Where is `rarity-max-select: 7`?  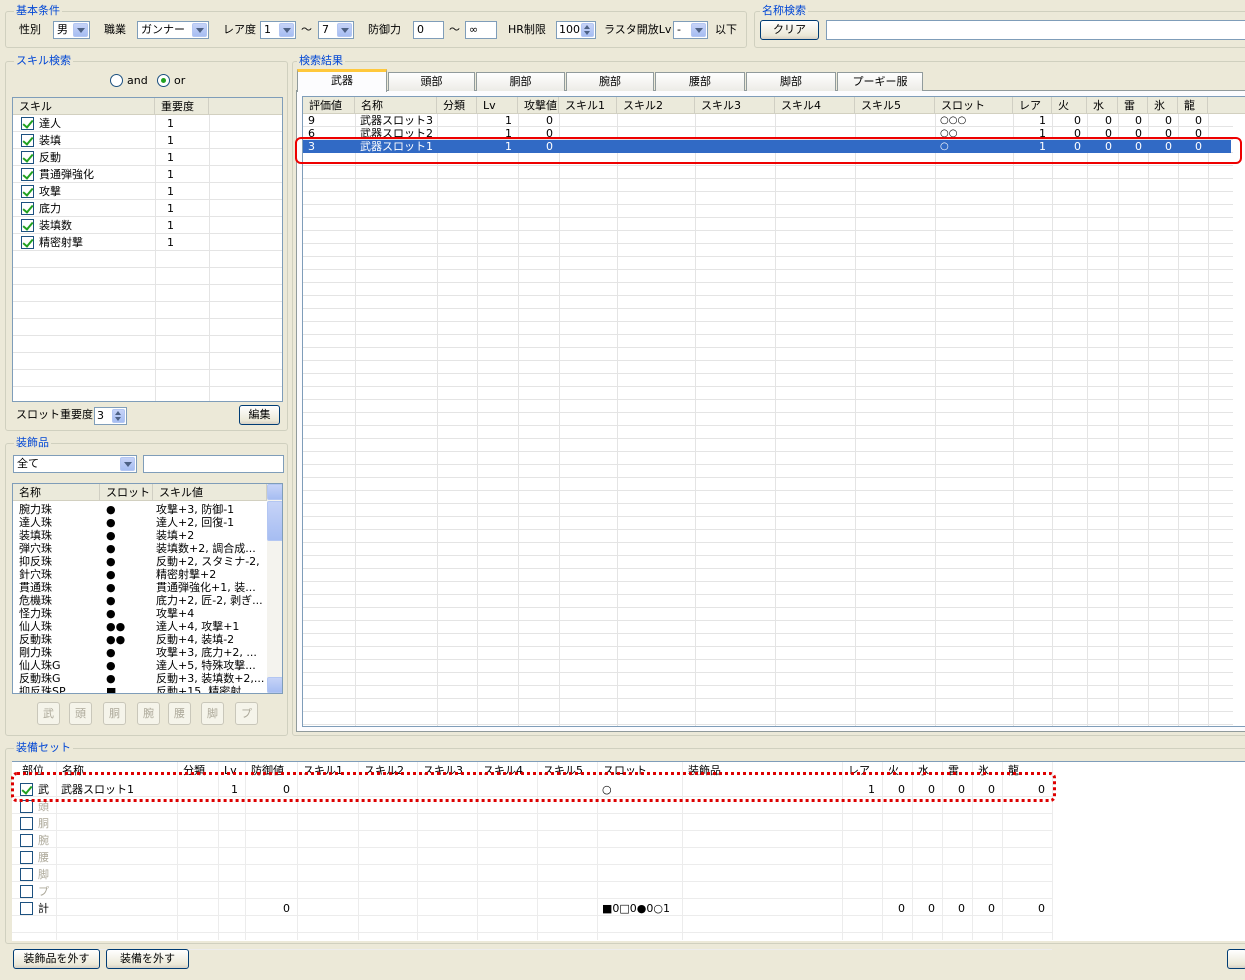 rarity-max-select: 7 is located at coordinates (336, 30).